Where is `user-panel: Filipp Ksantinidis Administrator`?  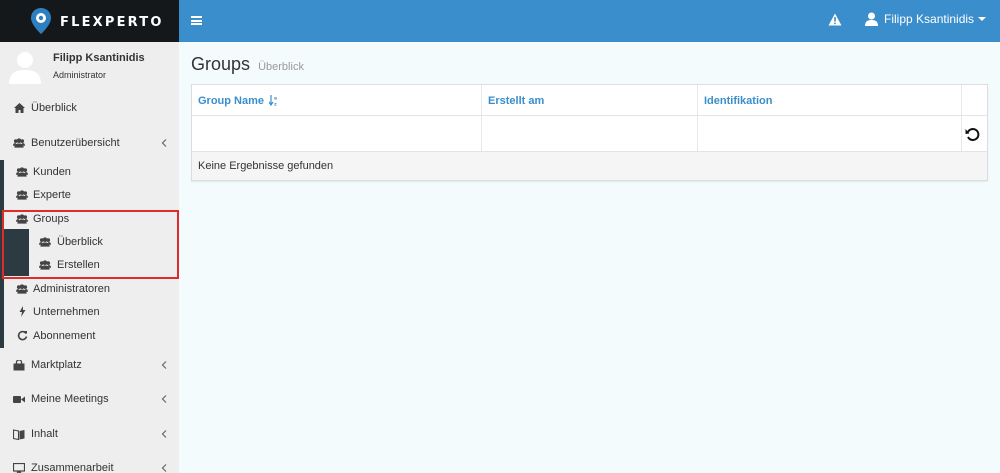
user-panel: Filipp Ksantinidis Administrator is located at coordinates (89, 67).